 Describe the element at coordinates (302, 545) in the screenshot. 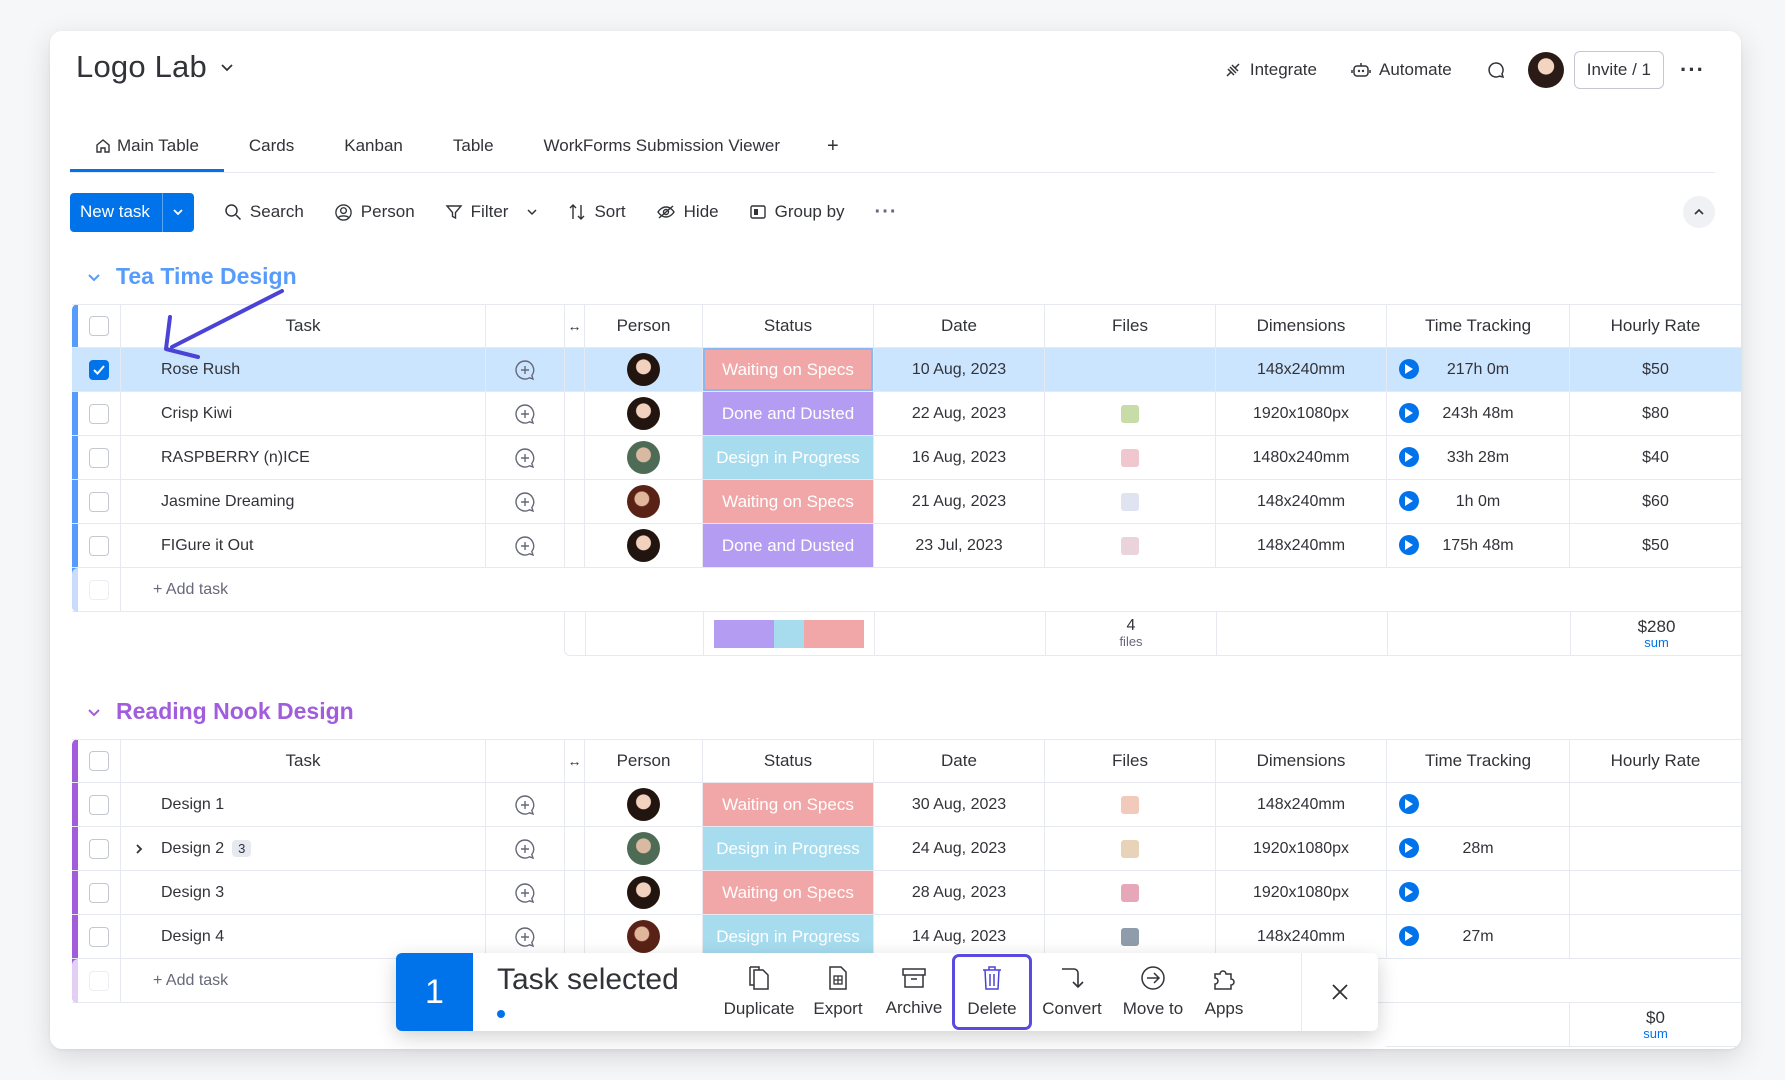

I see `task-name-cell: FIGure it Out` at that location.